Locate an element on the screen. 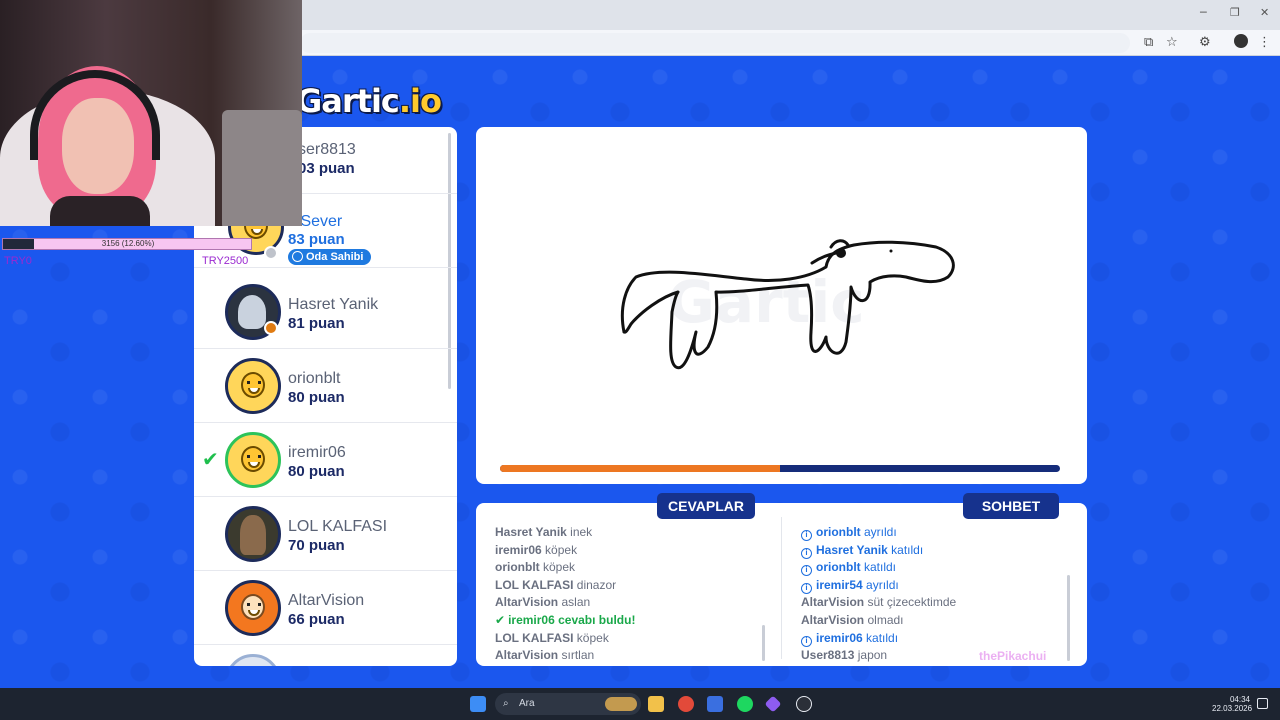 The width and height of the screenshot is (1280, 720). round-timer-bar is located at coordinates (780, 468).